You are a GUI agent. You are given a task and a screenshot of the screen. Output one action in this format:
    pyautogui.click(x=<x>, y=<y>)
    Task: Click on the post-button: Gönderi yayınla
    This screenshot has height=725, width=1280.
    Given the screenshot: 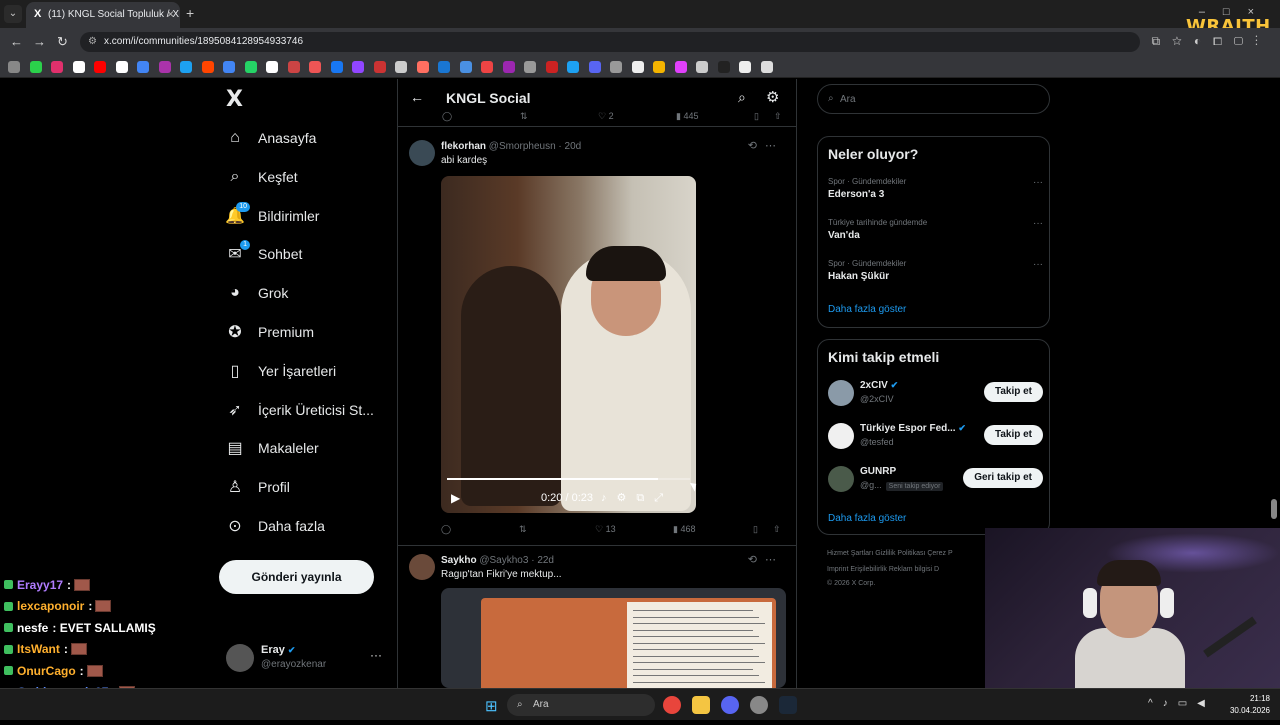 What is the action you would take?
    pyautogui.click(x=296, y=577)
    